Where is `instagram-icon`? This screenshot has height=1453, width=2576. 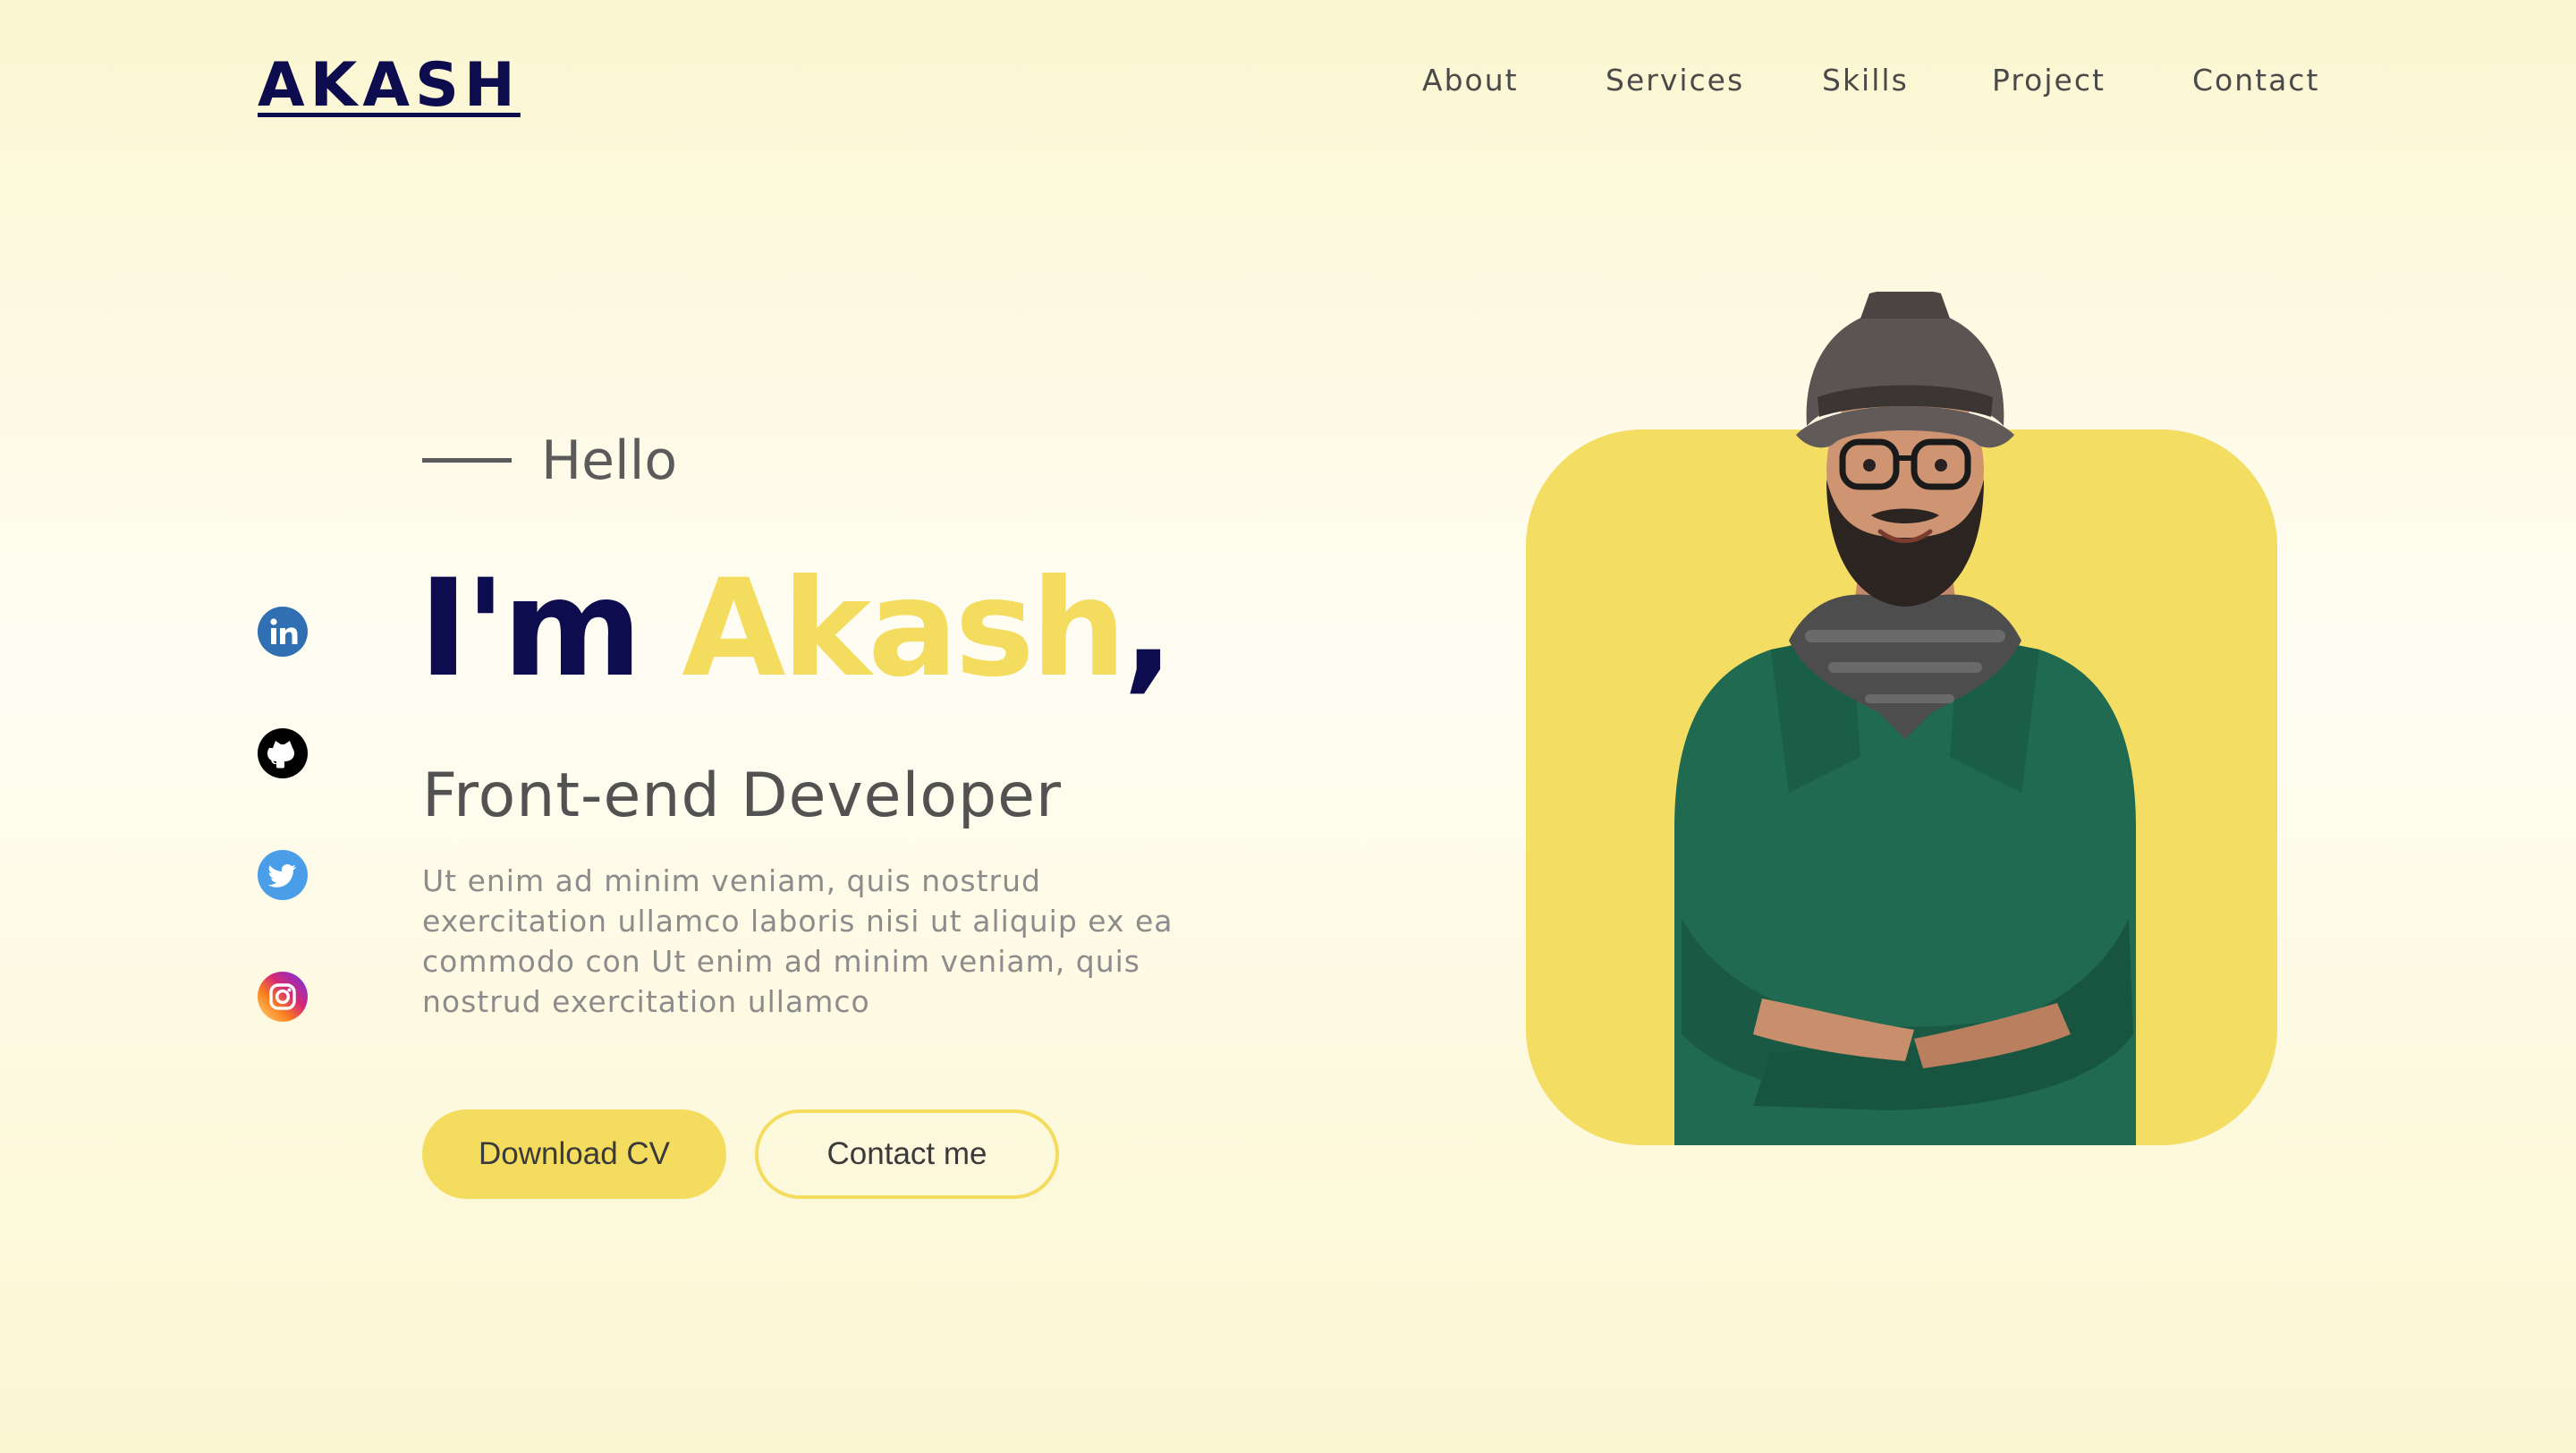
instagram-icon is located at coordinates (283, 997).